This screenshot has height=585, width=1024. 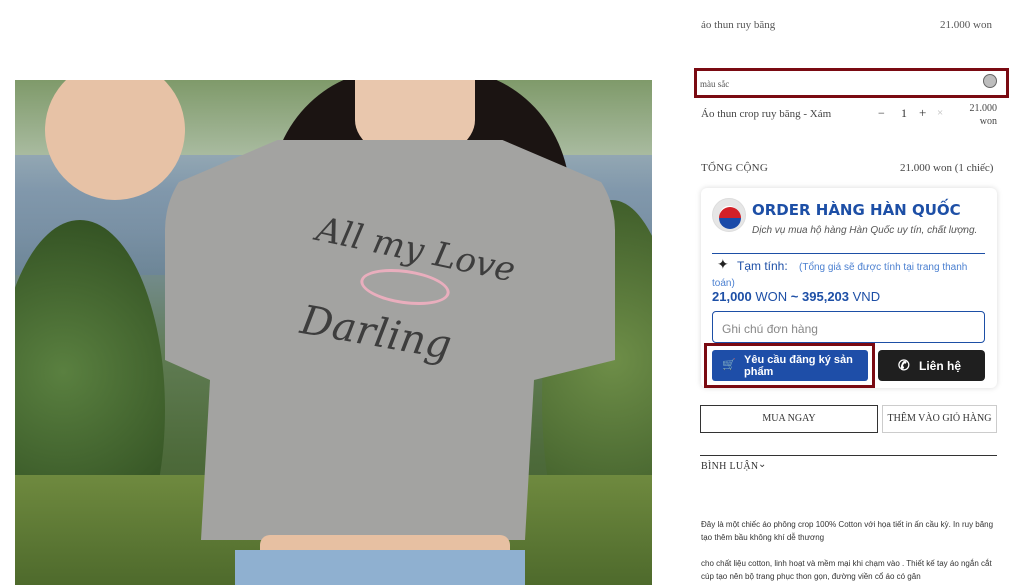 I want to click on color-selector-label: màu sắc, so click(x=715, y=84).